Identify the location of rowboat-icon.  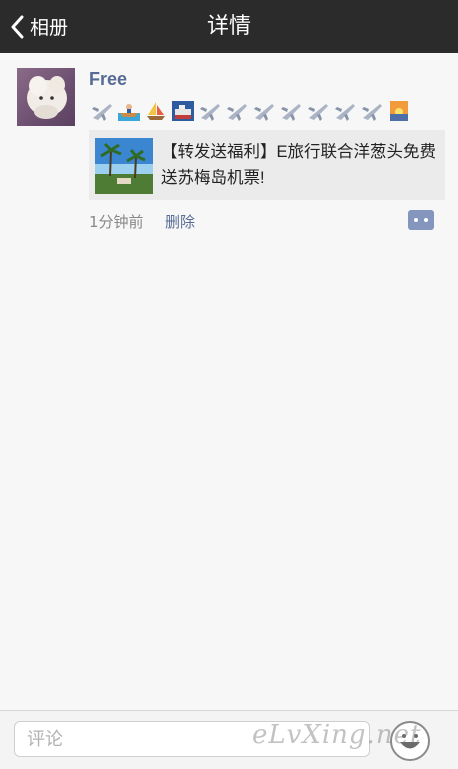
(129, 111).